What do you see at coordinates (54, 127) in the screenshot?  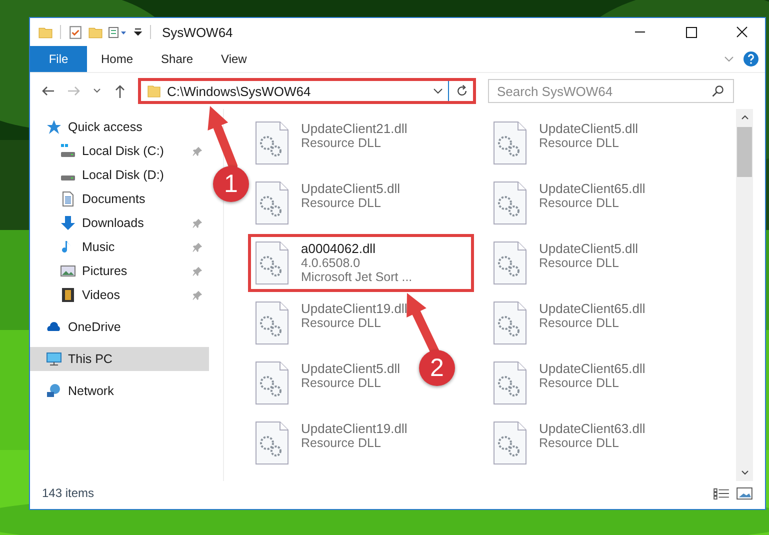 I see `star-icon` at bounding box center [54, 127].